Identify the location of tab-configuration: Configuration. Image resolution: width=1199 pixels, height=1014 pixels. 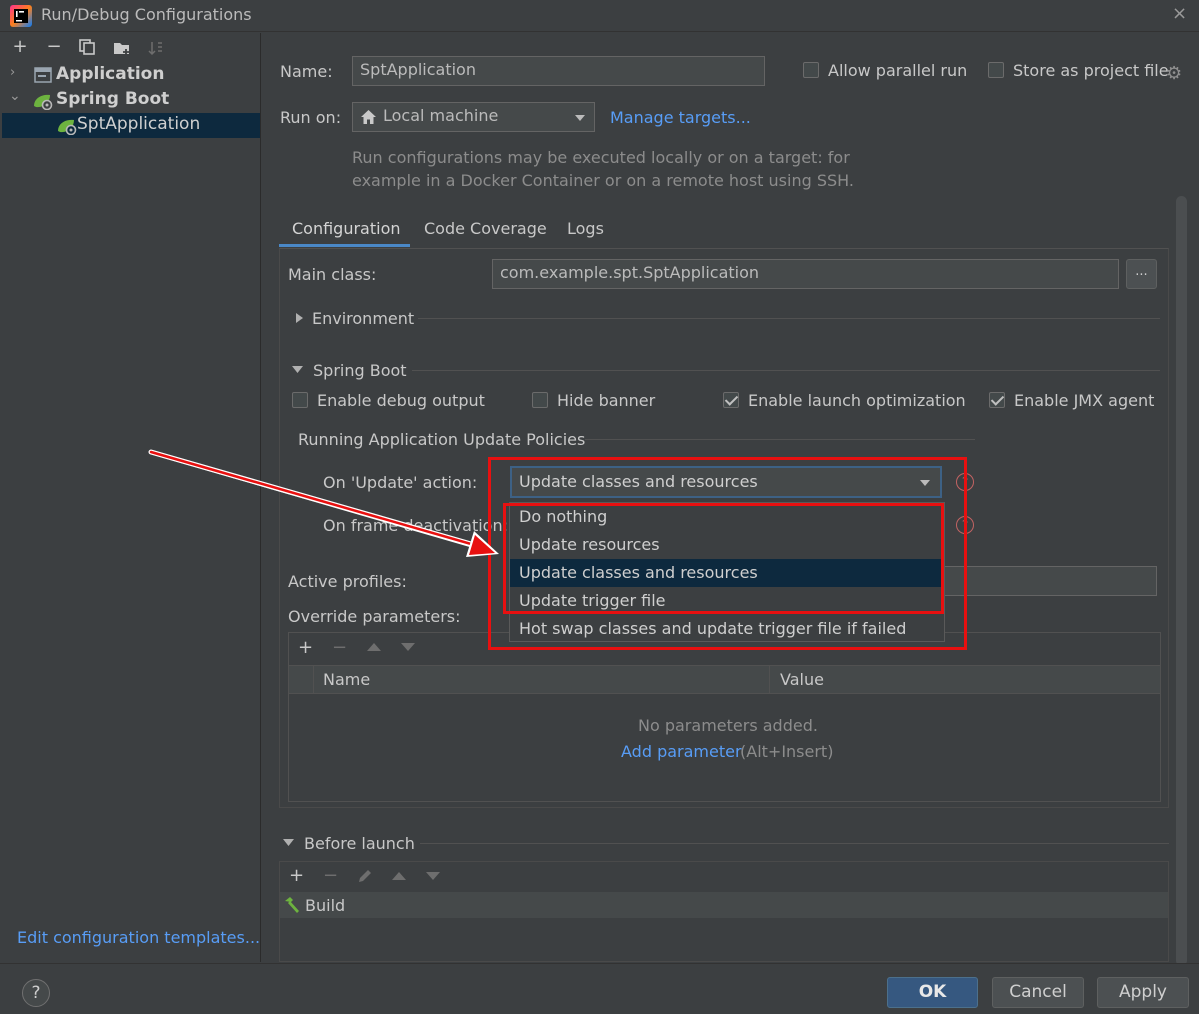
(346, 228).